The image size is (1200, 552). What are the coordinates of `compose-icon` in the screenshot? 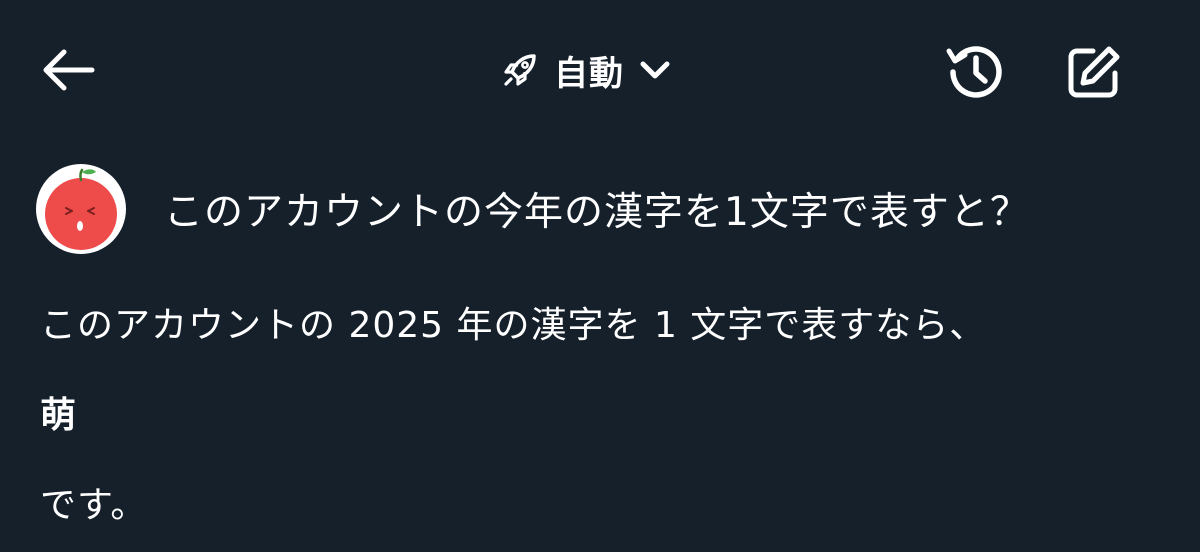 It's located at (1094, 72).